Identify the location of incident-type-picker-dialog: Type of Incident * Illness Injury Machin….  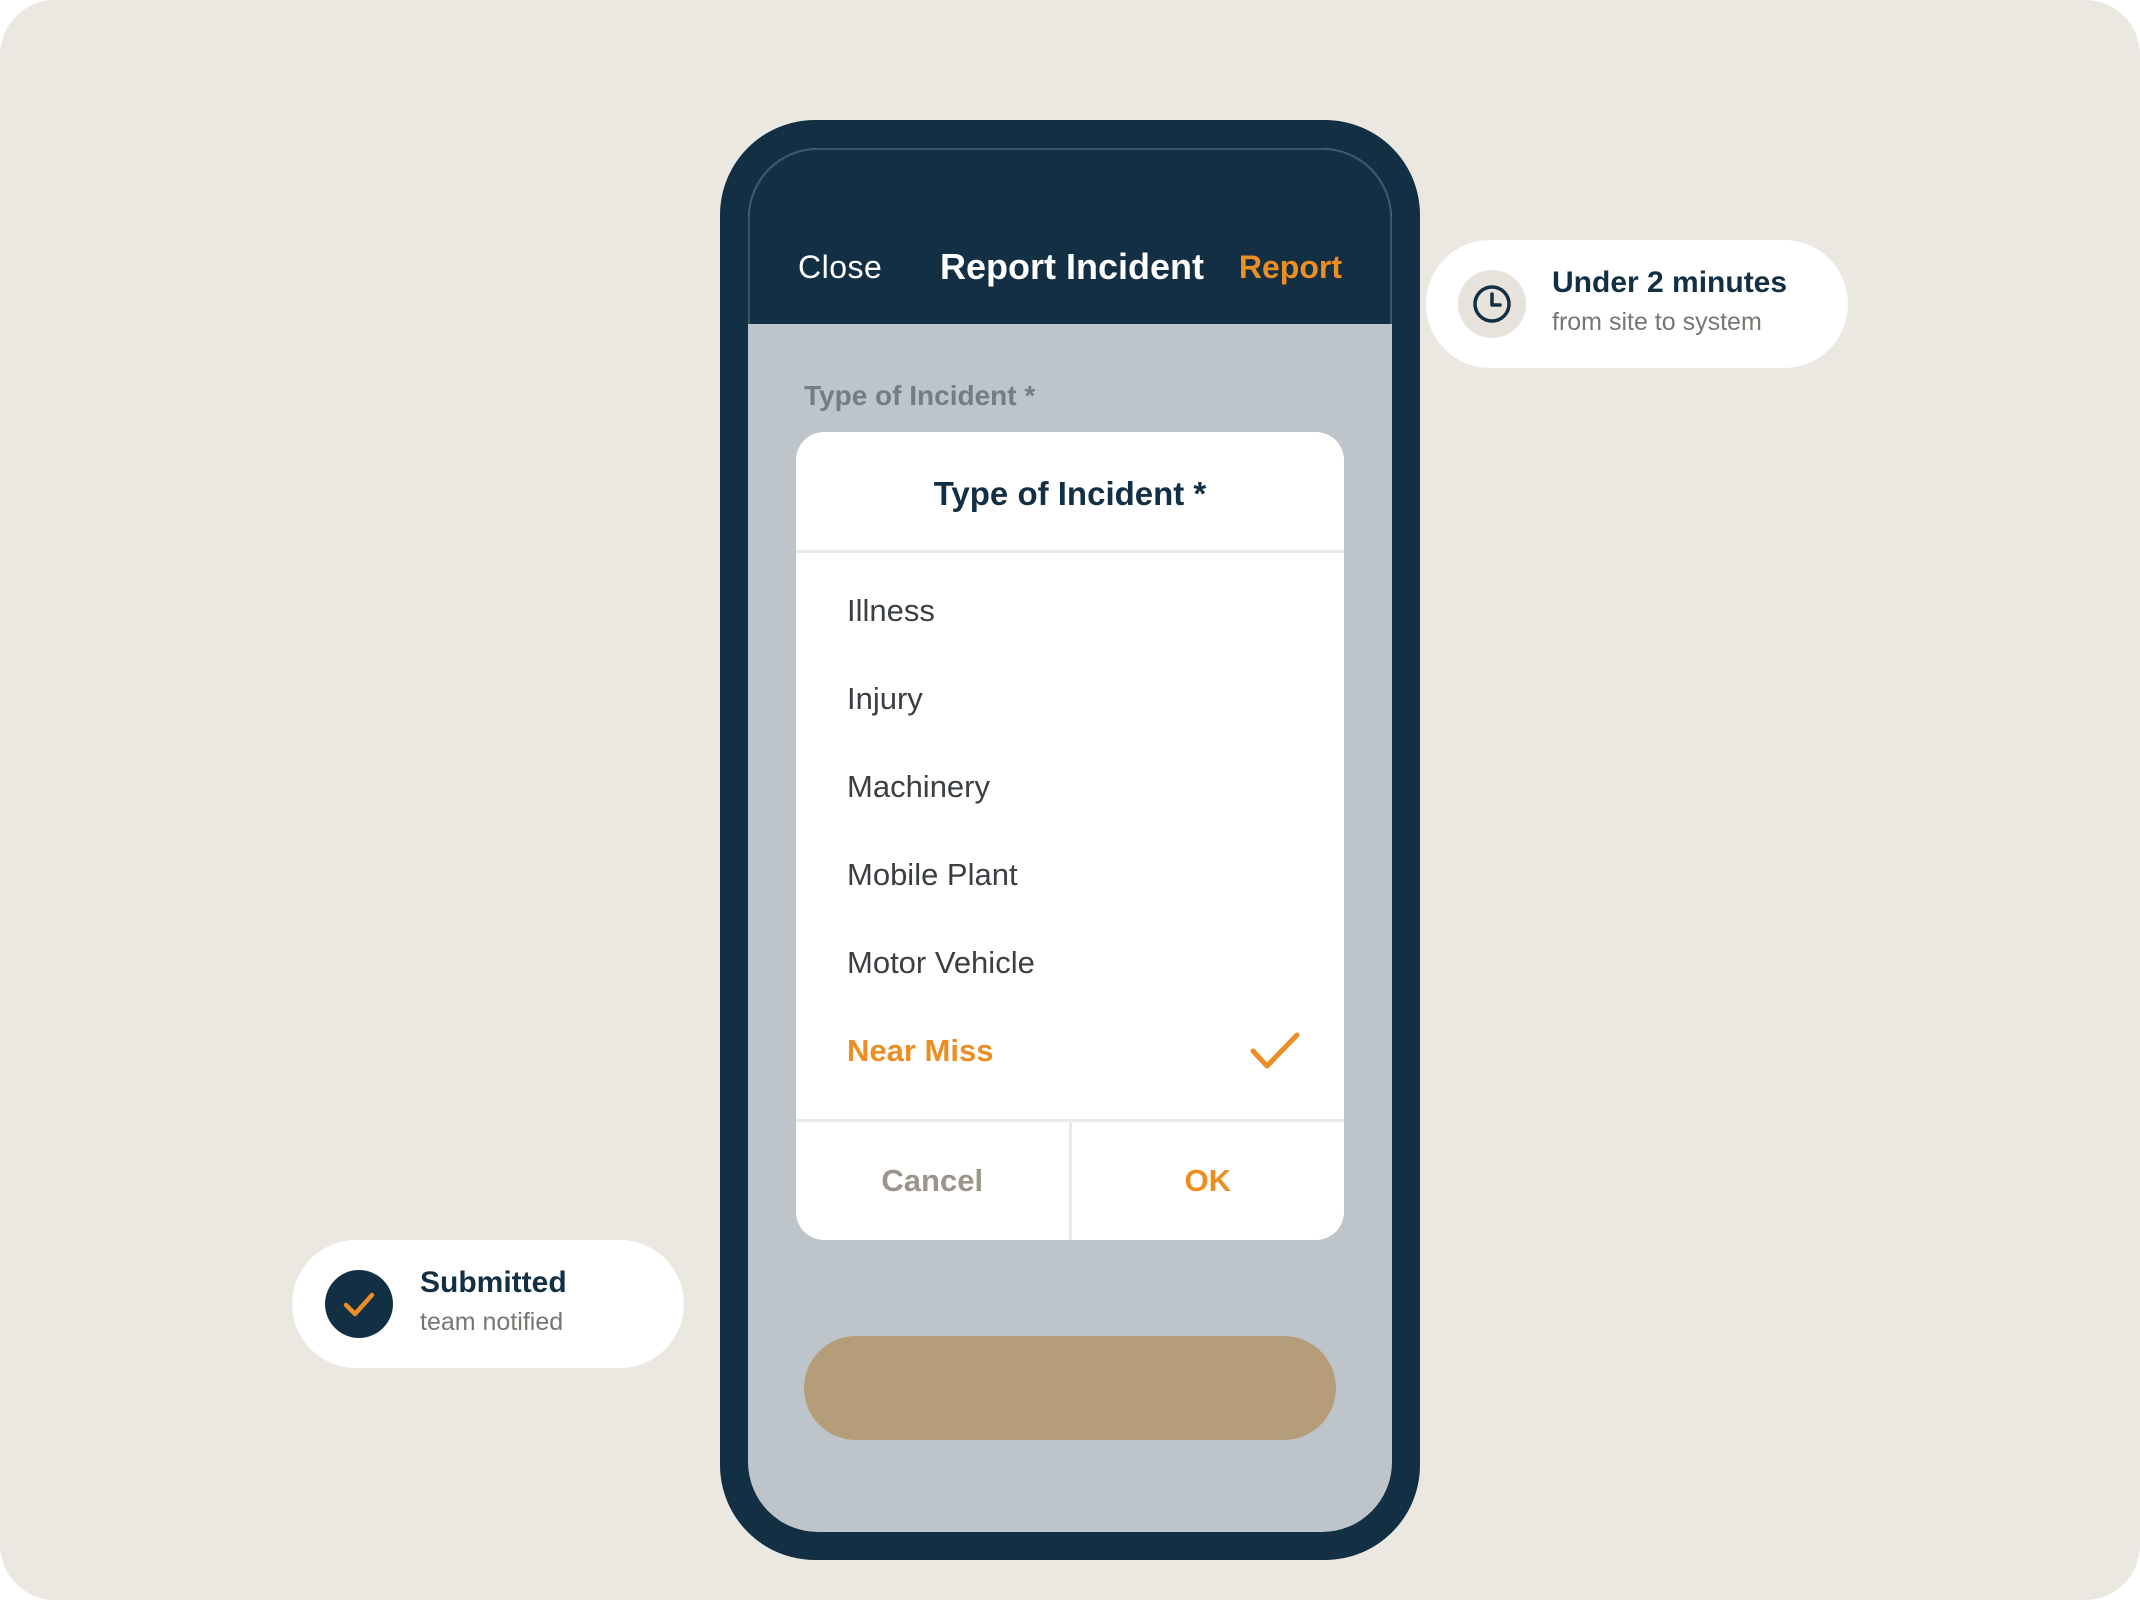
(1070, 836).